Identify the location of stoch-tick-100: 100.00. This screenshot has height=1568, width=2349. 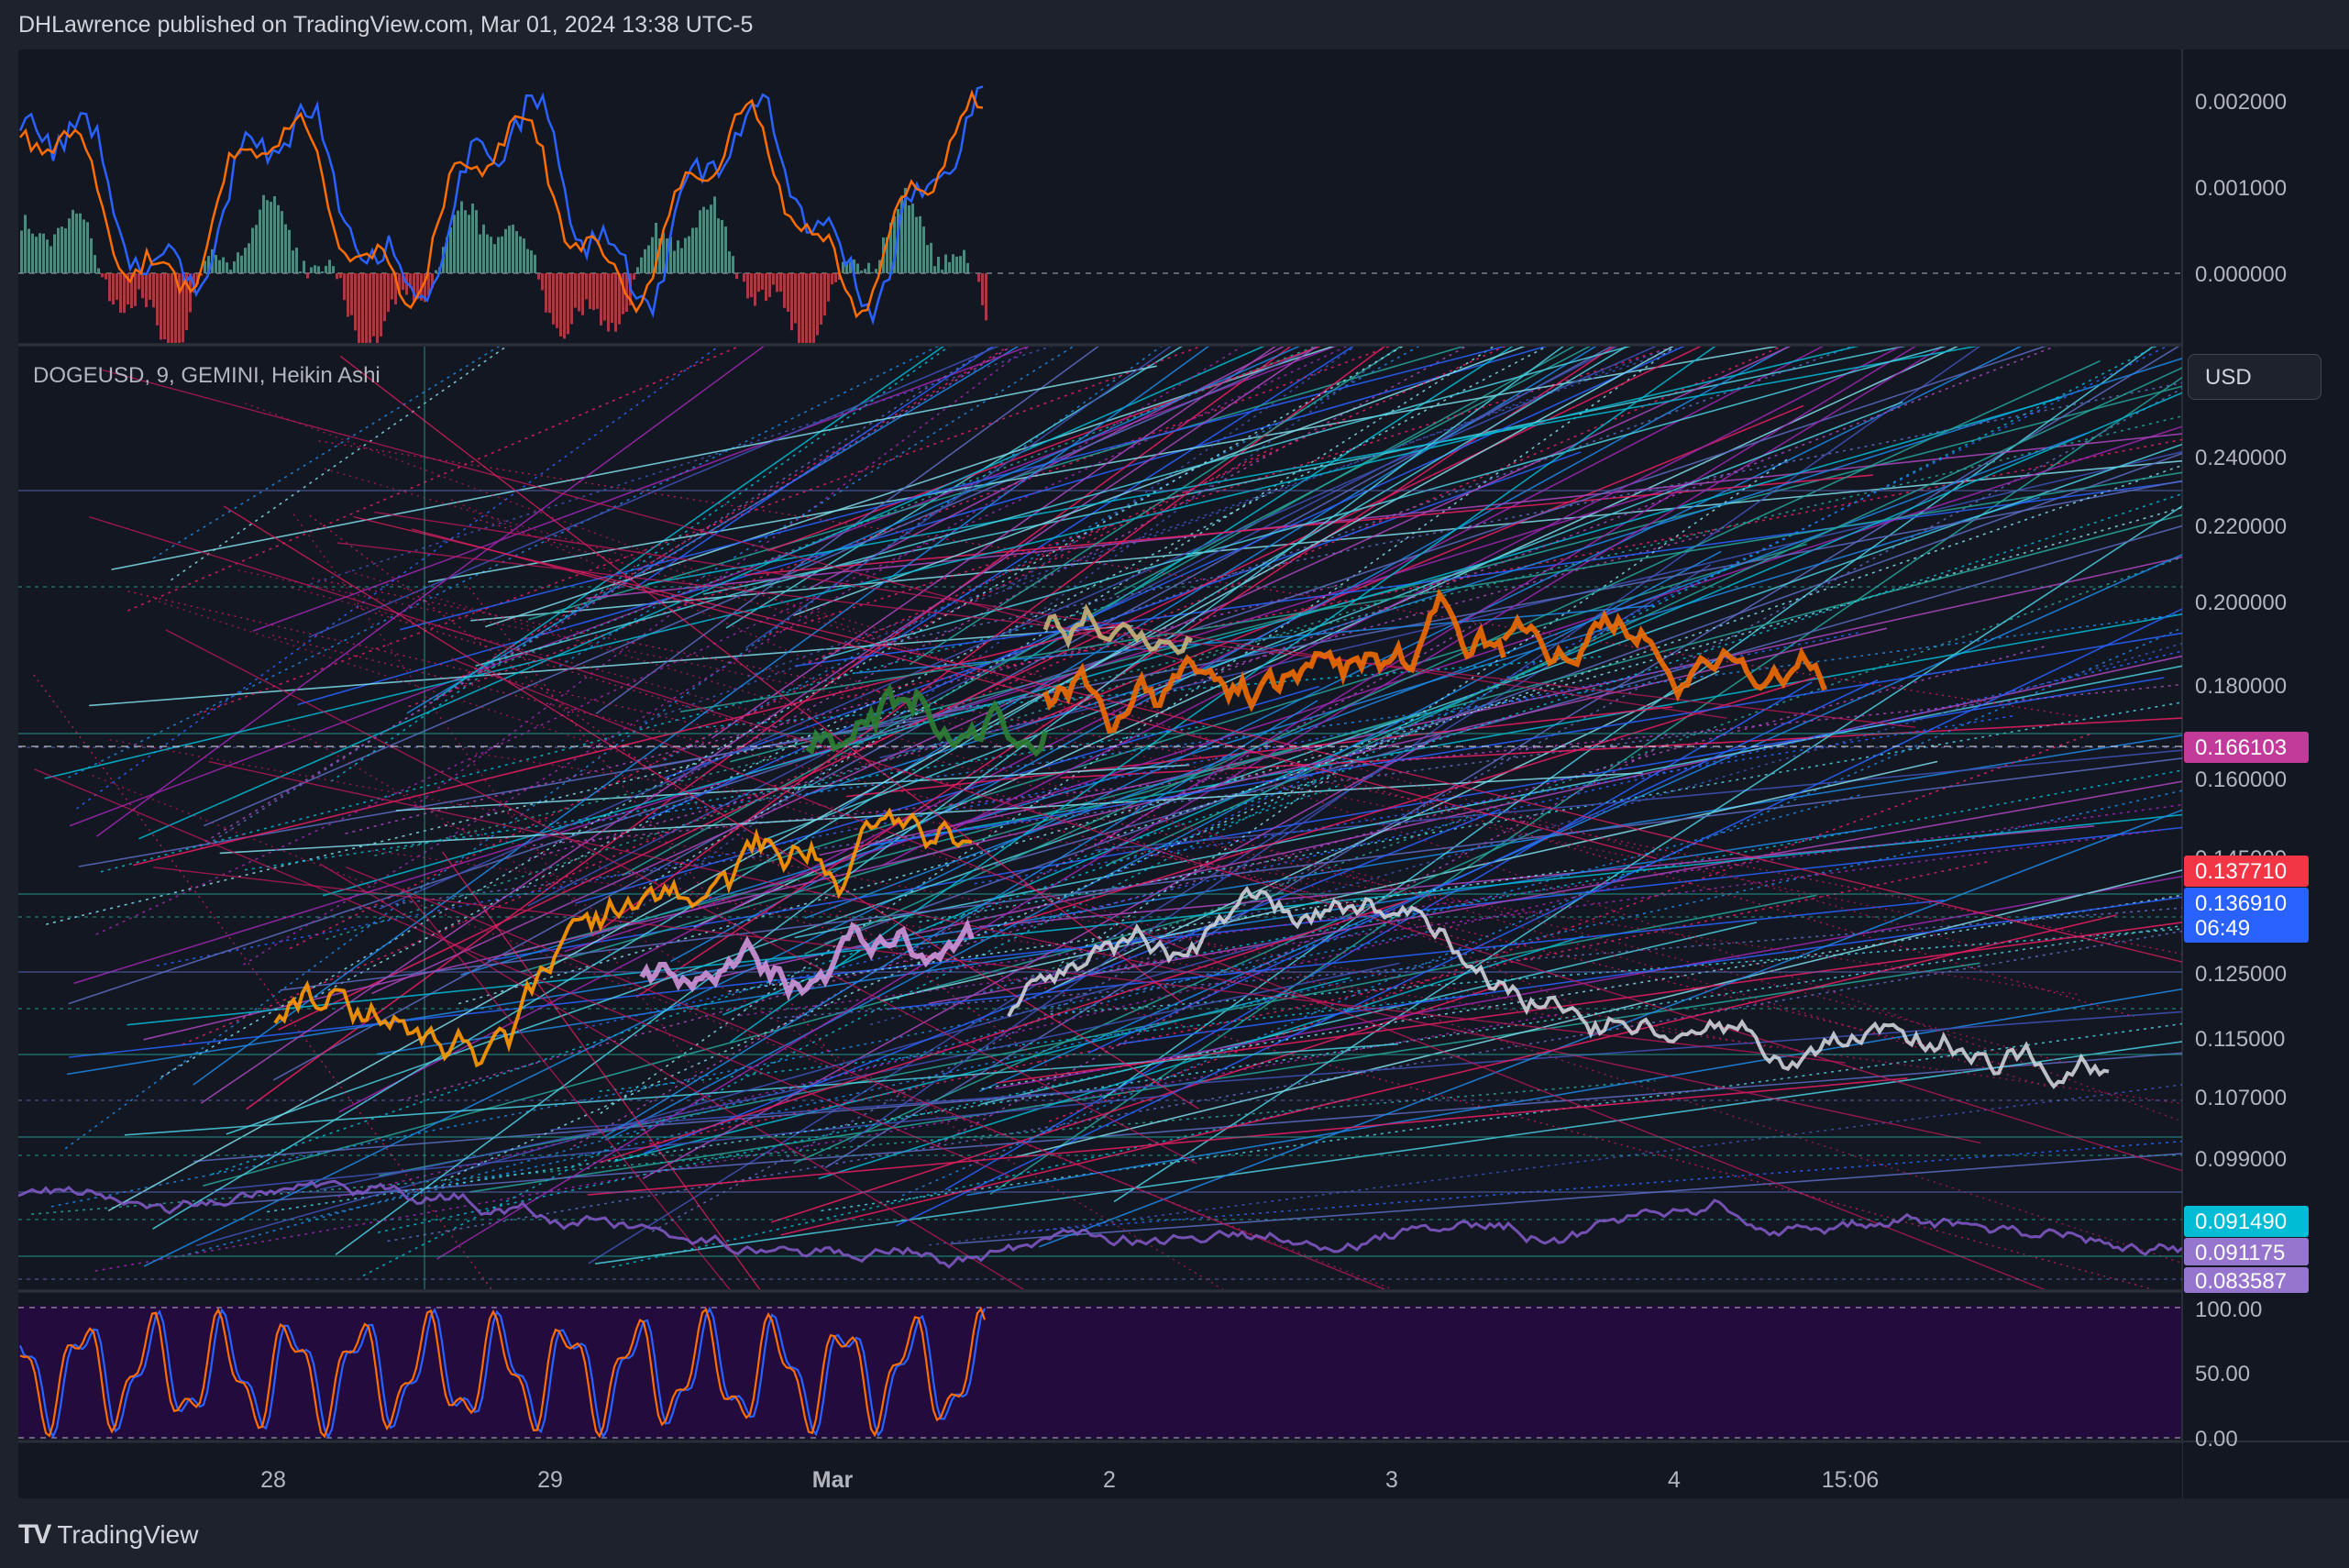
(2228, 1310).